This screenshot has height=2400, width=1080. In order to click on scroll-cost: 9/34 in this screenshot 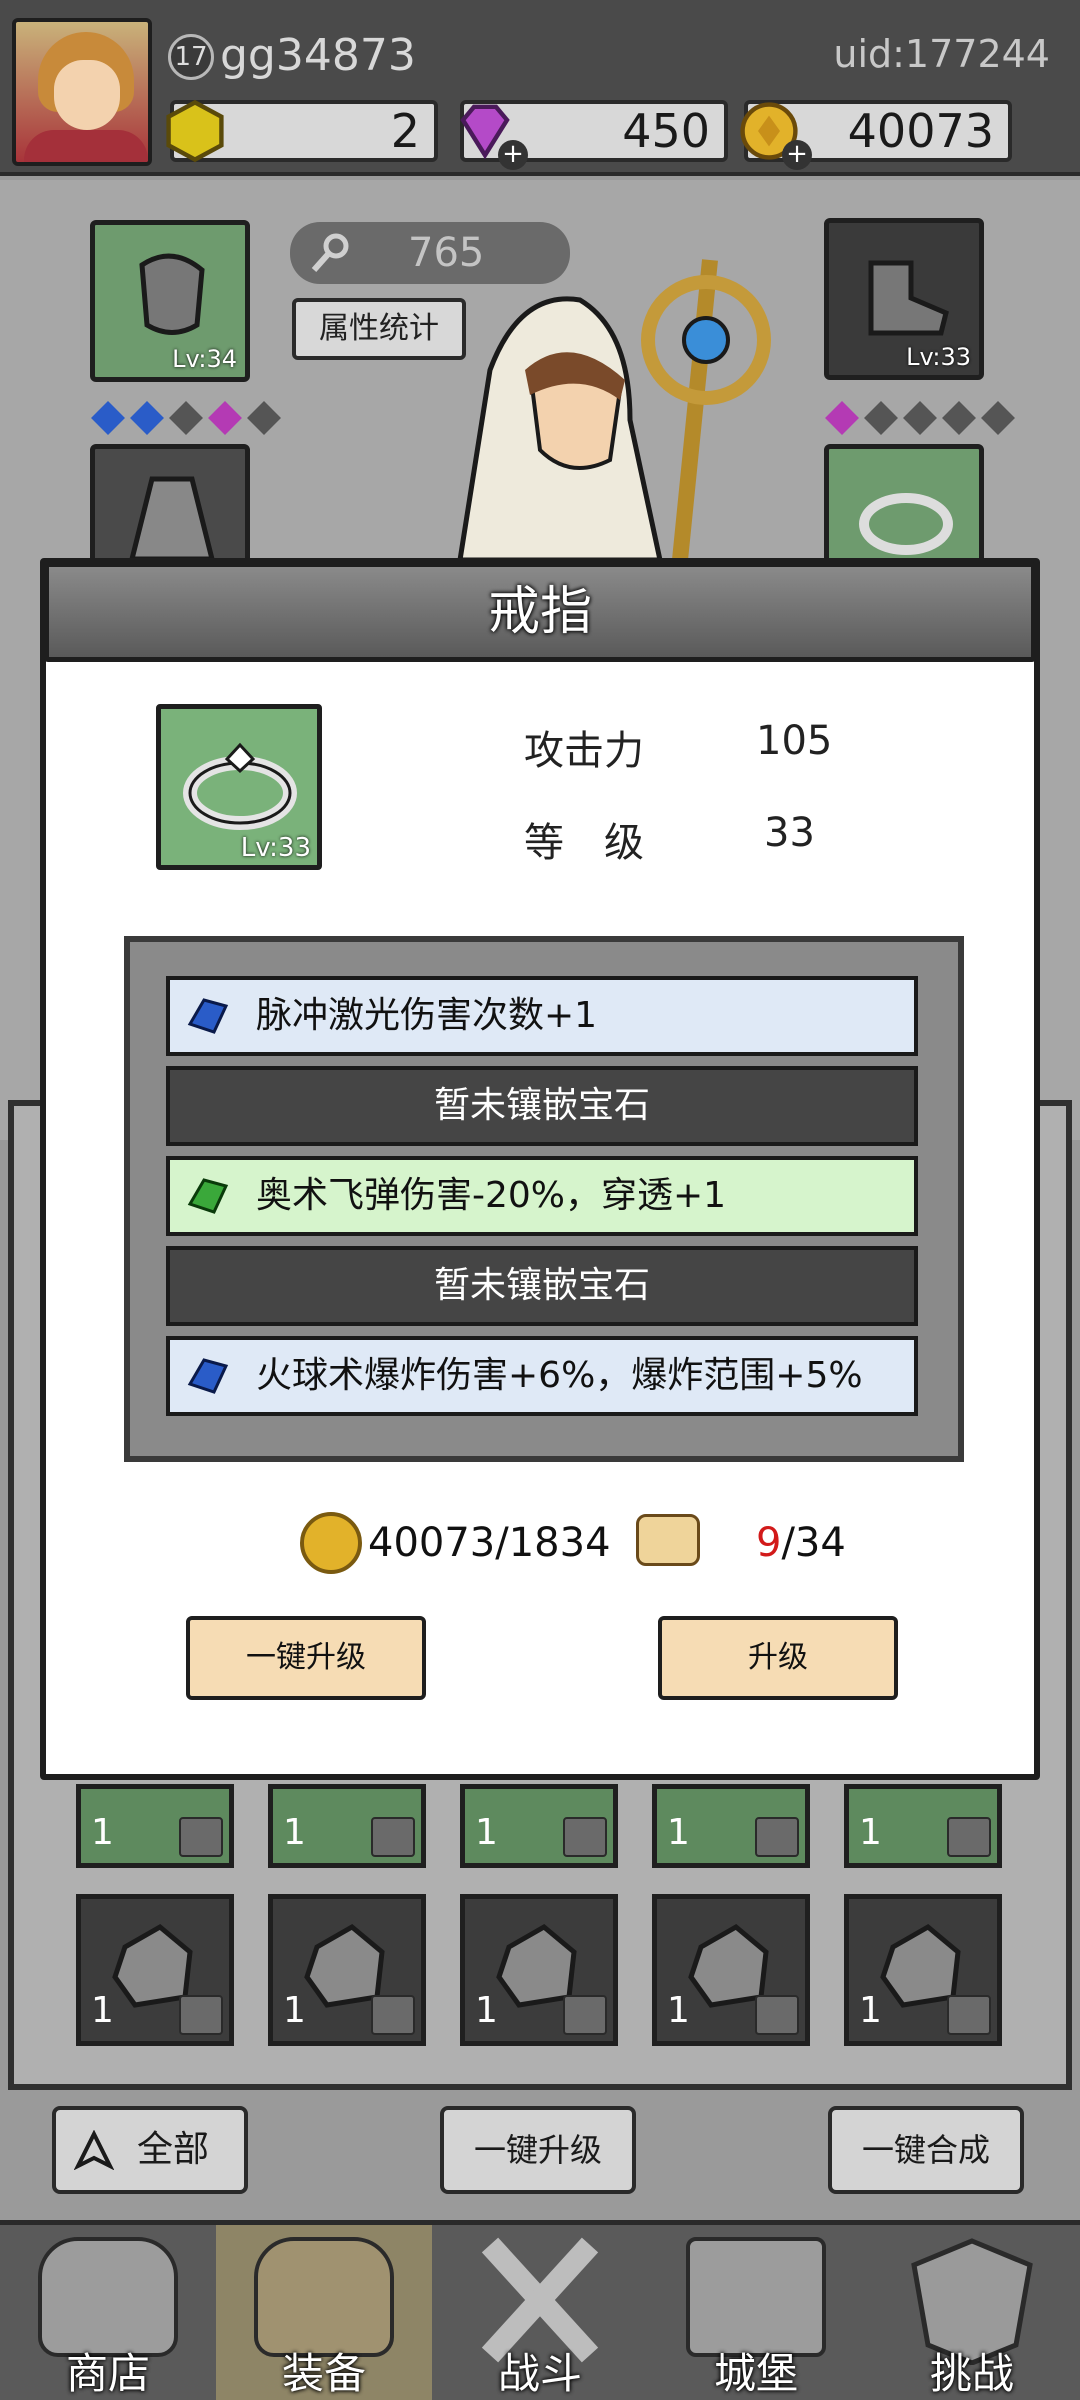, I will do `click(801, 1543)`.